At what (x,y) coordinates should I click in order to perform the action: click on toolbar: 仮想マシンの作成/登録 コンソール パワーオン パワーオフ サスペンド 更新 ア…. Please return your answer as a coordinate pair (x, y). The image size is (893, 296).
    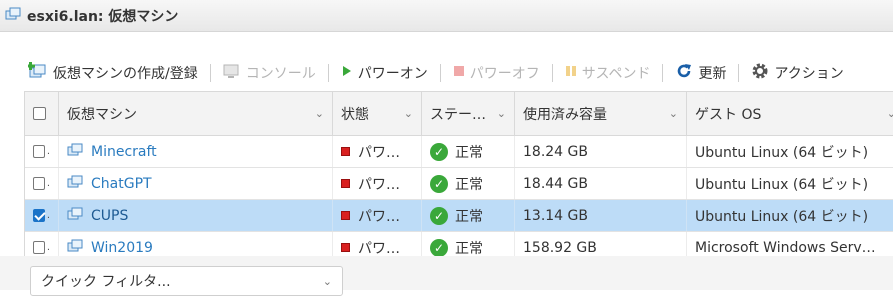
    Looking at the image, I should click on (446, 73).